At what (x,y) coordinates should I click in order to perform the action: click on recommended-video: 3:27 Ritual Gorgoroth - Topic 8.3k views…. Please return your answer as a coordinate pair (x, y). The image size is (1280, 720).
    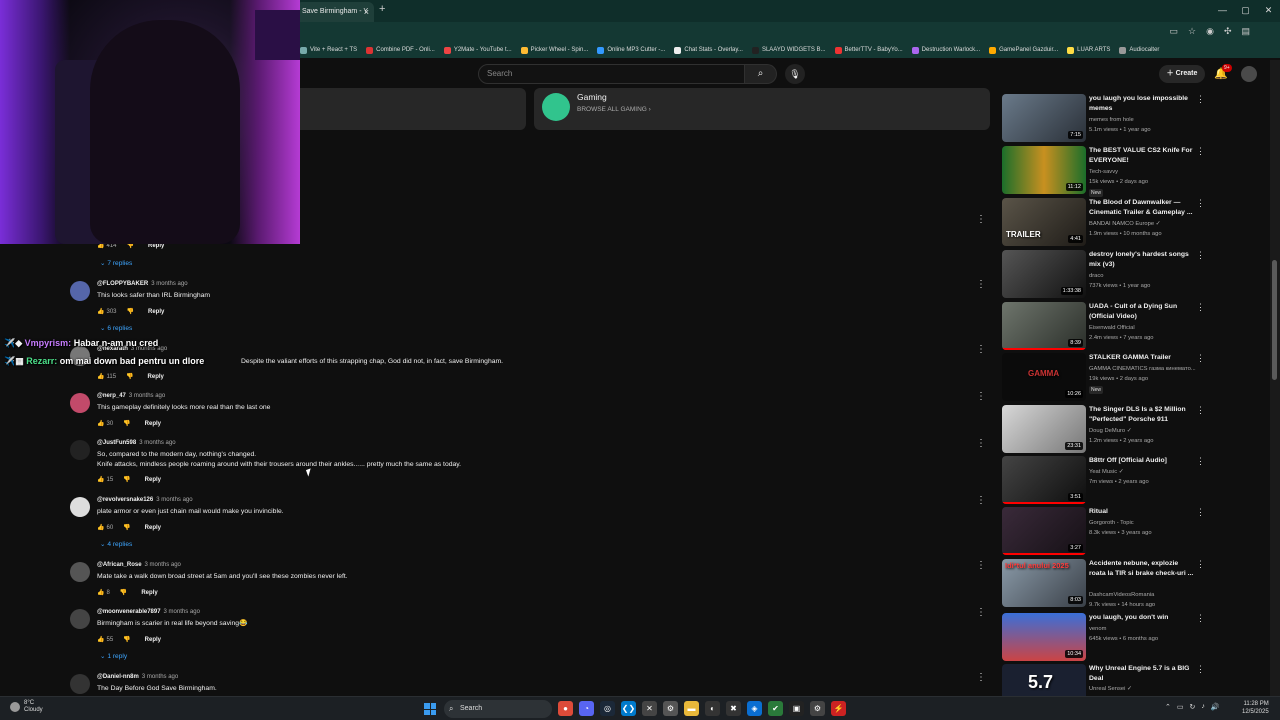
    Looking at the image, I should click on (1134, 531).